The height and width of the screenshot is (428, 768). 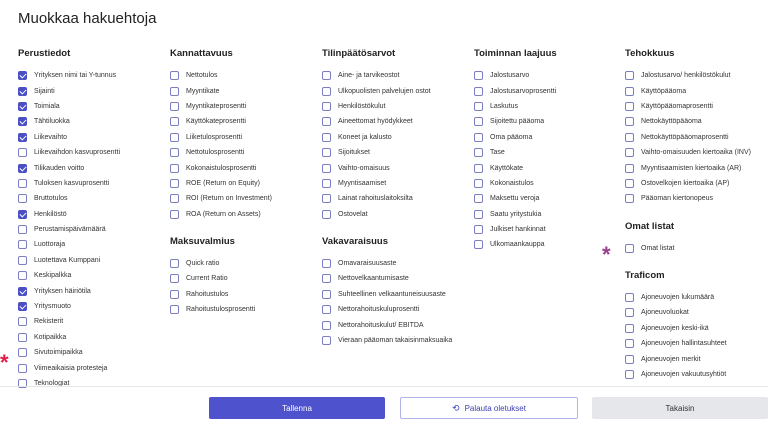 I want to click on checkbox-row: Lainat rahoituslaitoksilta, so click(x=387, y=198).